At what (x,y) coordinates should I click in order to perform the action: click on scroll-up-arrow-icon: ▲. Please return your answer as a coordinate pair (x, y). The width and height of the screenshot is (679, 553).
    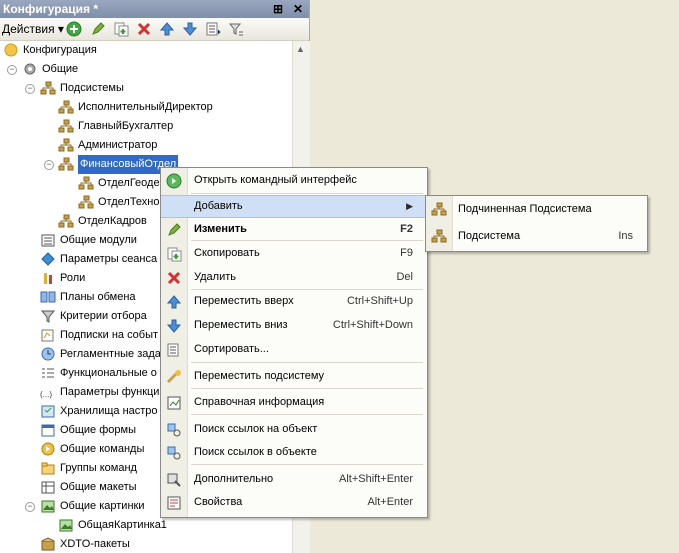
    Looking at the image, I should click on (300, 49).